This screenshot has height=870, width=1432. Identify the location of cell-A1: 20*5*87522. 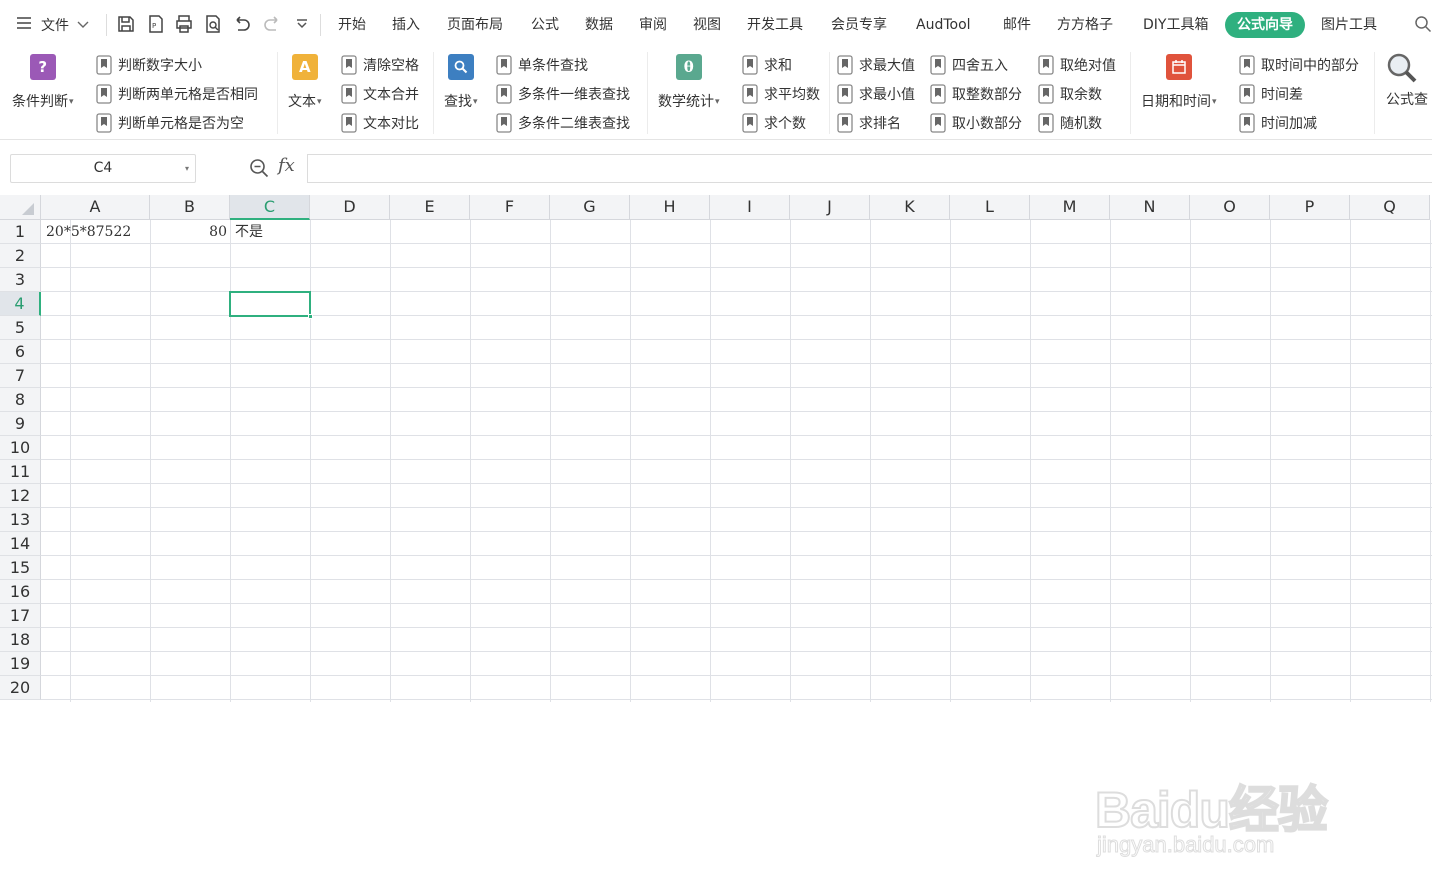
(88, 232).